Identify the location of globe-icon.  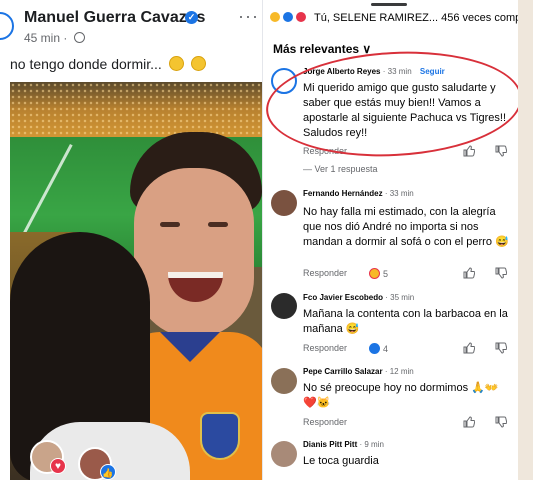
(79, 37).